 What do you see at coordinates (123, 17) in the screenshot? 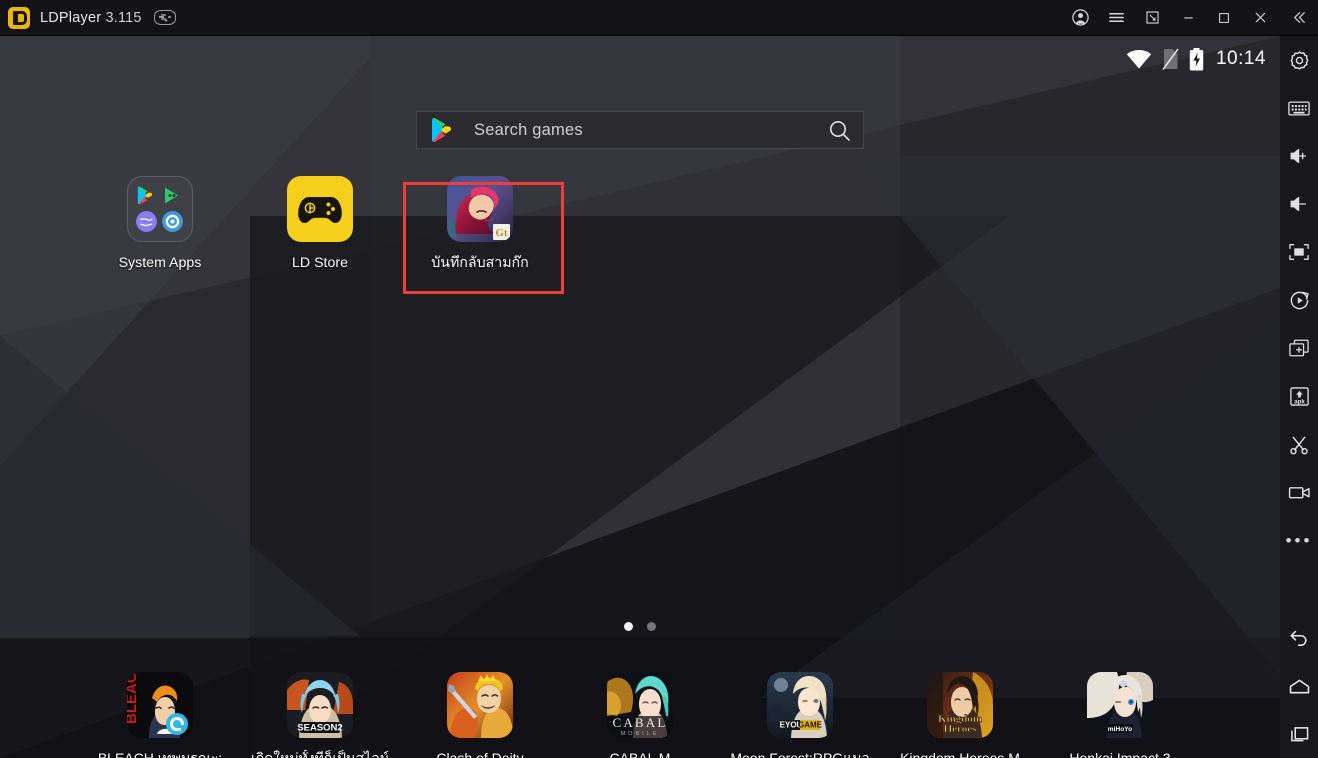
I see `app-version-text: 3.115` at bounding box center [123, 17].